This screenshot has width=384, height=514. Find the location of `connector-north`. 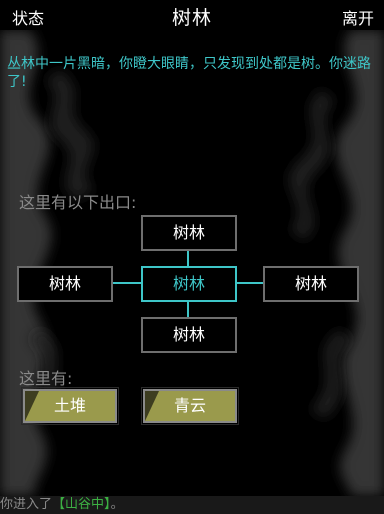

connector-north is located at coordinates (188, 257).